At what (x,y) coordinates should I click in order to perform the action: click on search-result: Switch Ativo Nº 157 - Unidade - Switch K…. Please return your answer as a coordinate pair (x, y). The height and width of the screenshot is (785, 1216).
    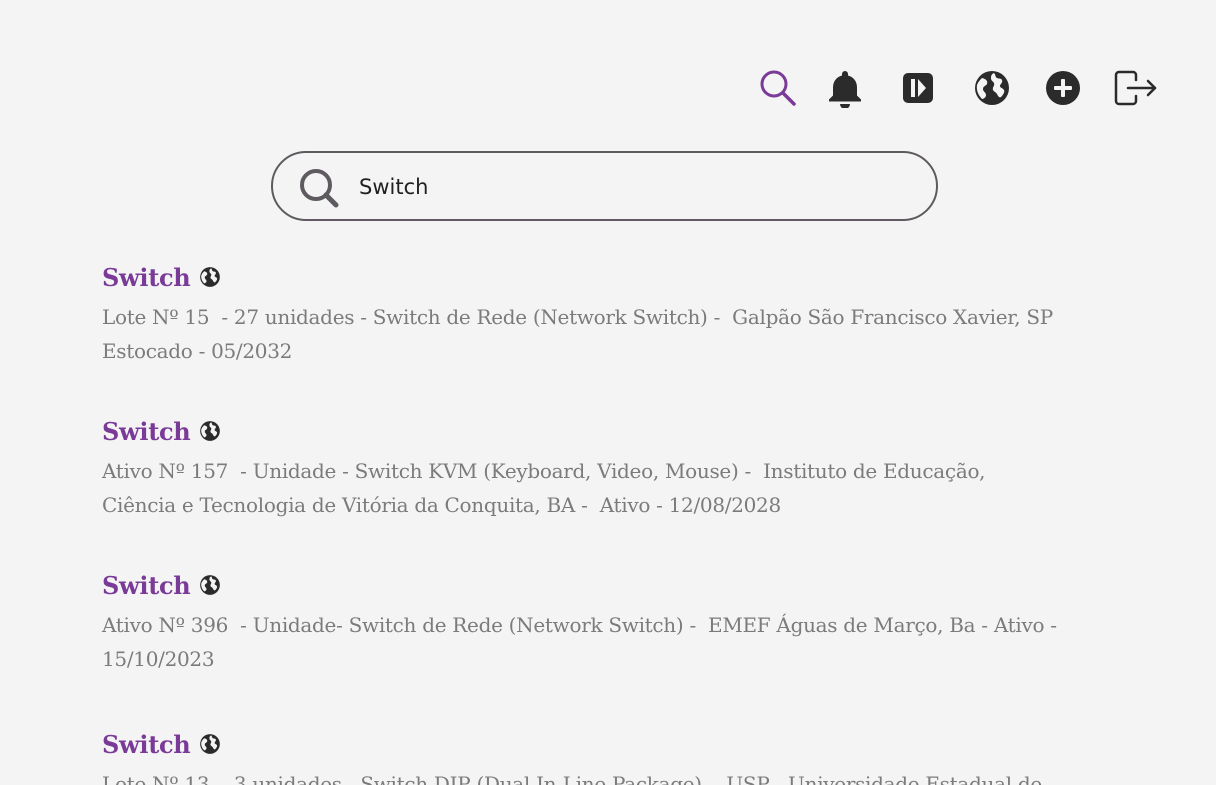
    Looking at the image, I should click on (622, 468).